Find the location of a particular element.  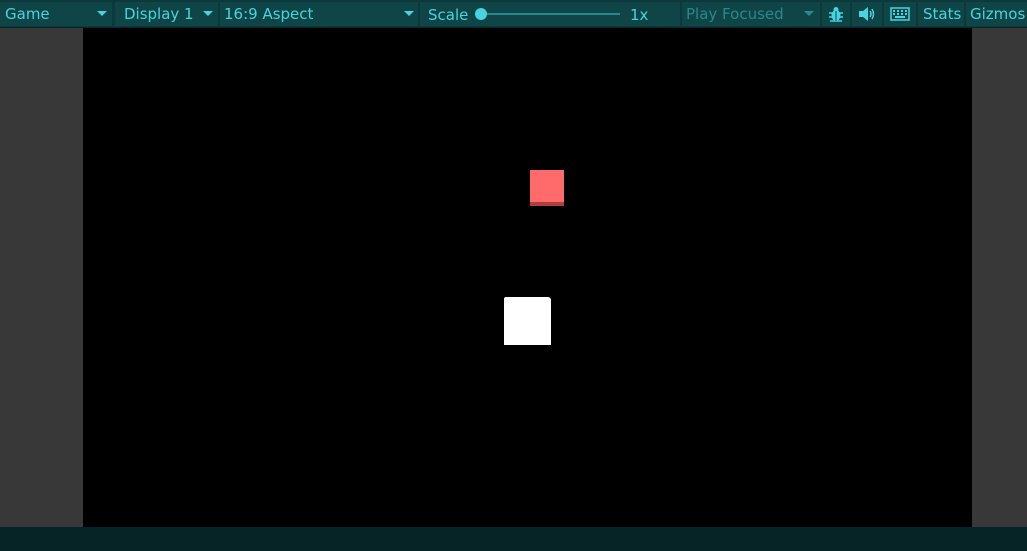

debug-toggle-button is located at coordinates (836, 14).